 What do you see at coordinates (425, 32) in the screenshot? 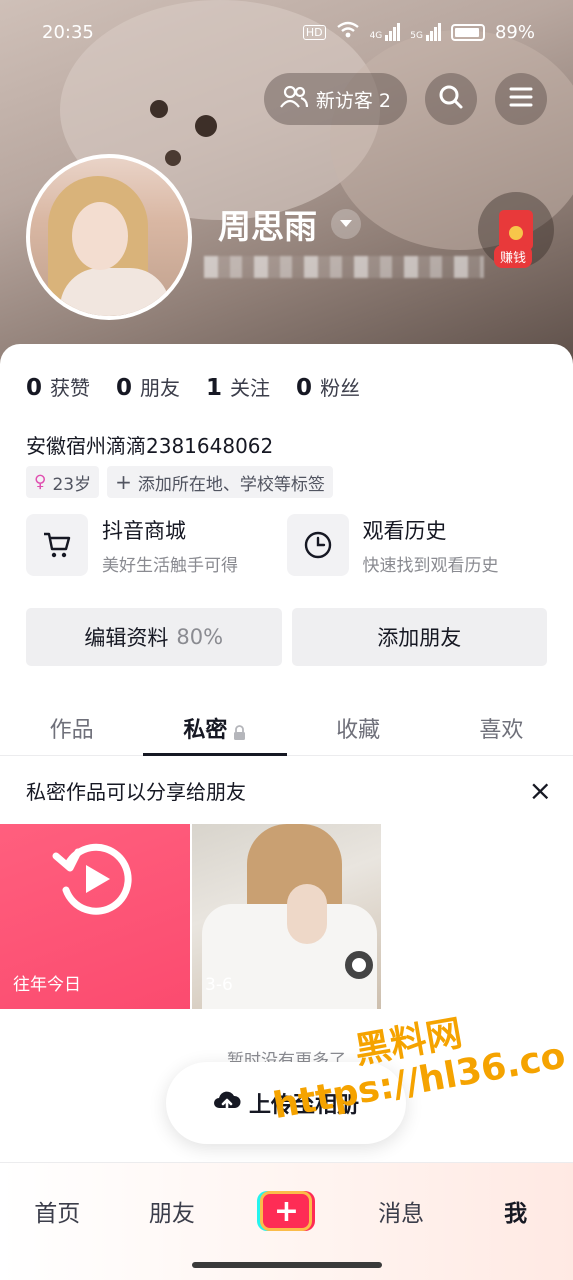
I see `signal-5g-icon: 5G` at bounding box center [425, 32].